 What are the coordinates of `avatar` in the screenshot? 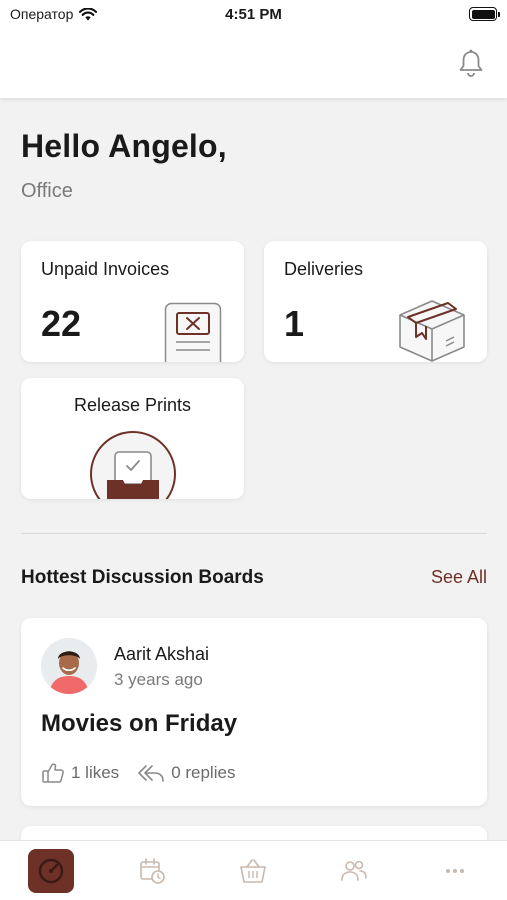 It's located at (69, 666).